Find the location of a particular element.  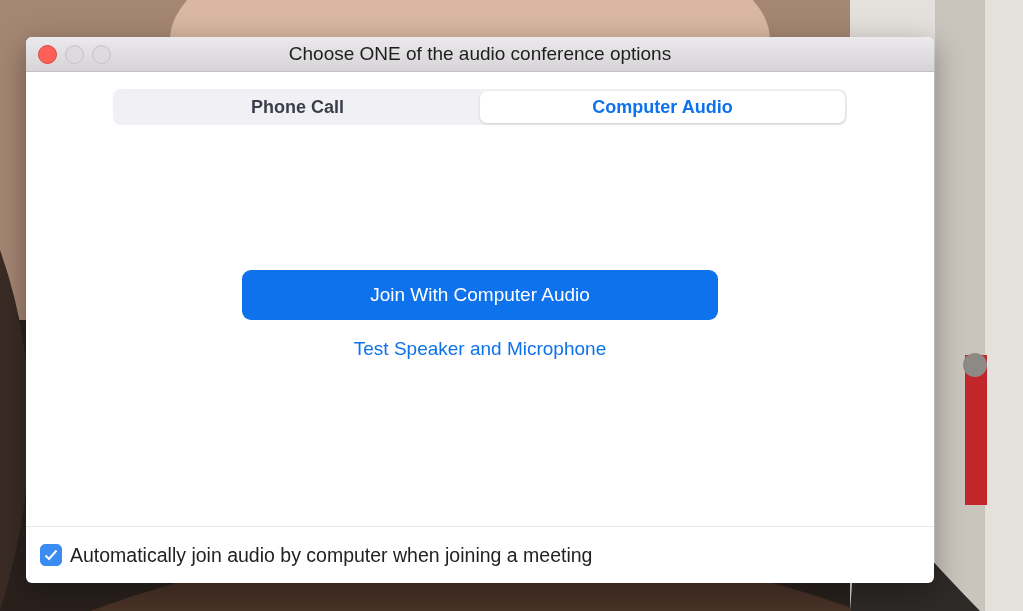

window-title: Choose ONE of the audio conference options is located at coordinates (480, 54).